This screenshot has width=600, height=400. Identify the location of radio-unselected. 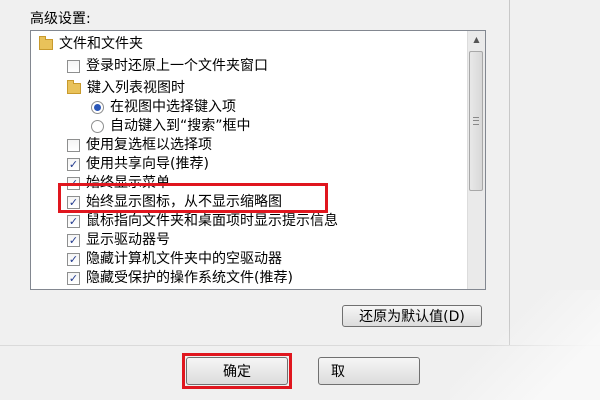
(97, 126).